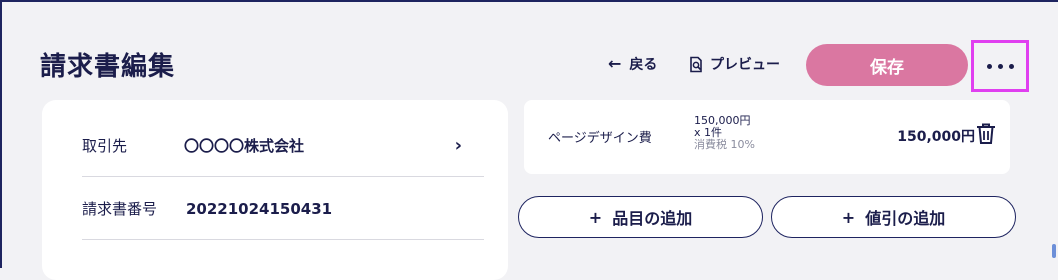 This screenshot has height=280, width=1058. Describe the element at coordinates (529, 1) in the screenshot. I see `window-top-border` at that location.